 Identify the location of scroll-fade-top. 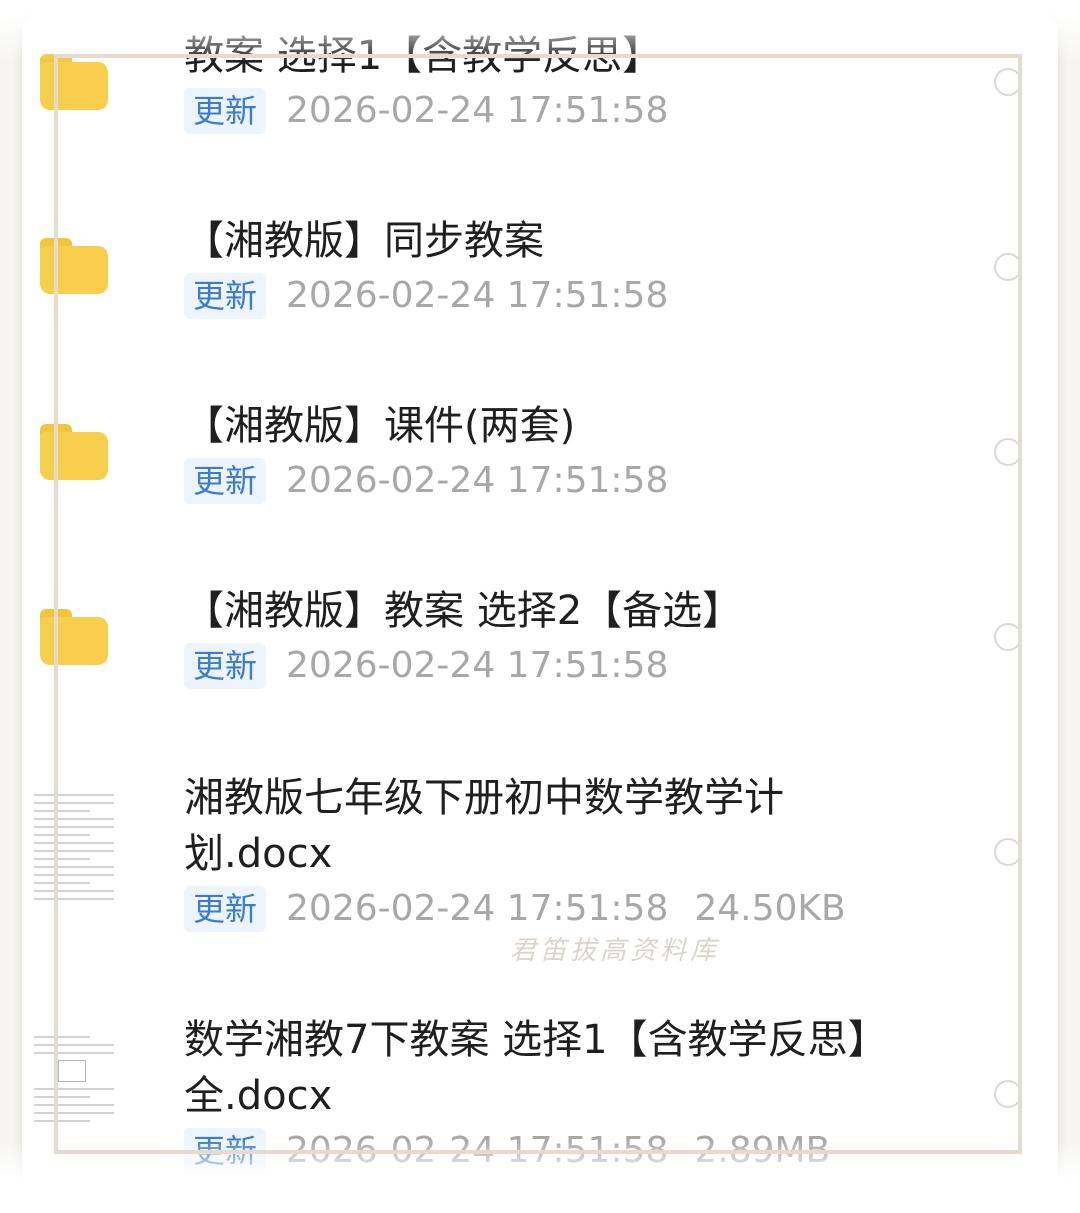
(540, 31).